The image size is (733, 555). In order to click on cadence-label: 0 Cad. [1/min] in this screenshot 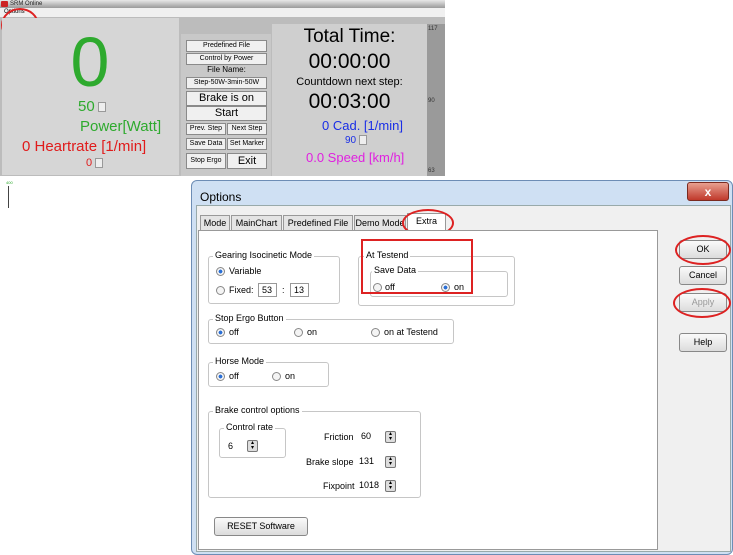, I will do `click(362, 125)`.